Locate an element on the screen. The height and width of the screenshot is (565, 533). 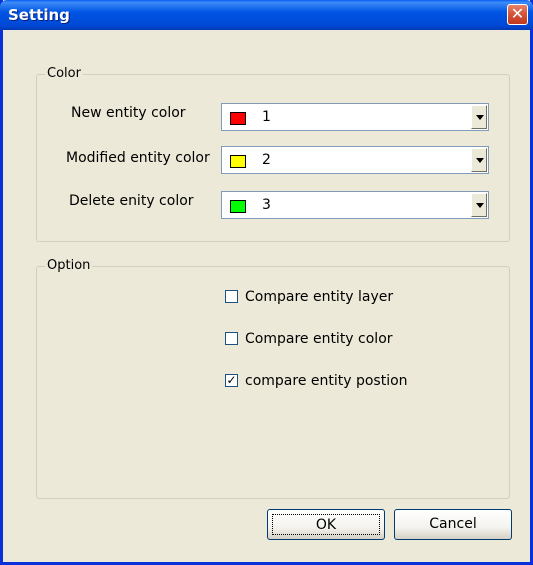
ok-button: OK is located at coordinates (326, 524).